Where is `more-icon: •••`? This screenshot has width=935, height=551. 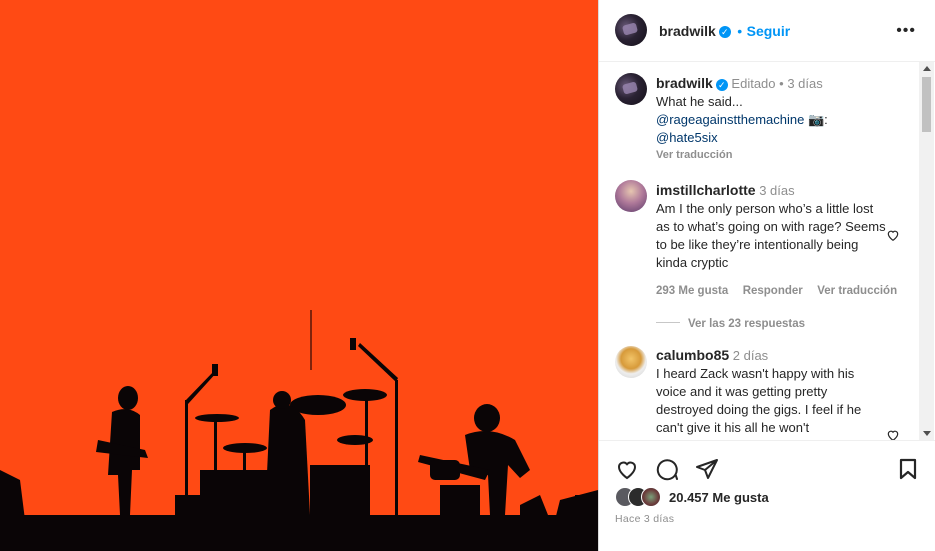 more-icon: ••• is located at coordinates (906, 31).